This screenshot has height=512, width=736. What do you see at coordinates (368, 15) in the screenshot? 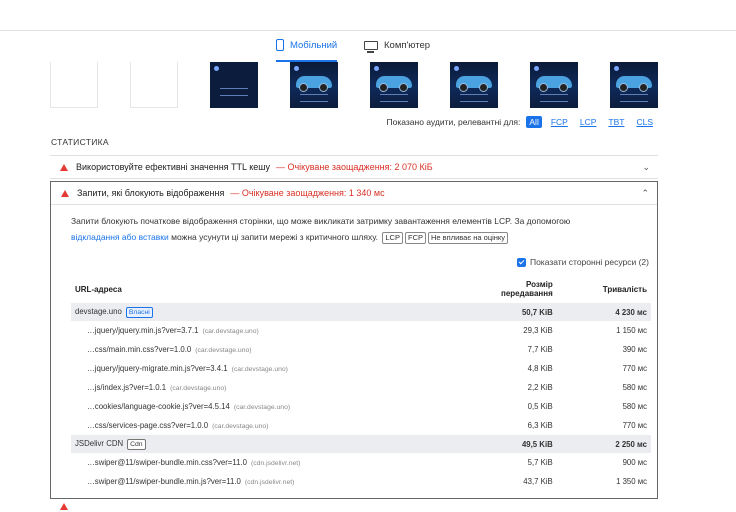
I see `top-bar` at bounding box center [368, 15].